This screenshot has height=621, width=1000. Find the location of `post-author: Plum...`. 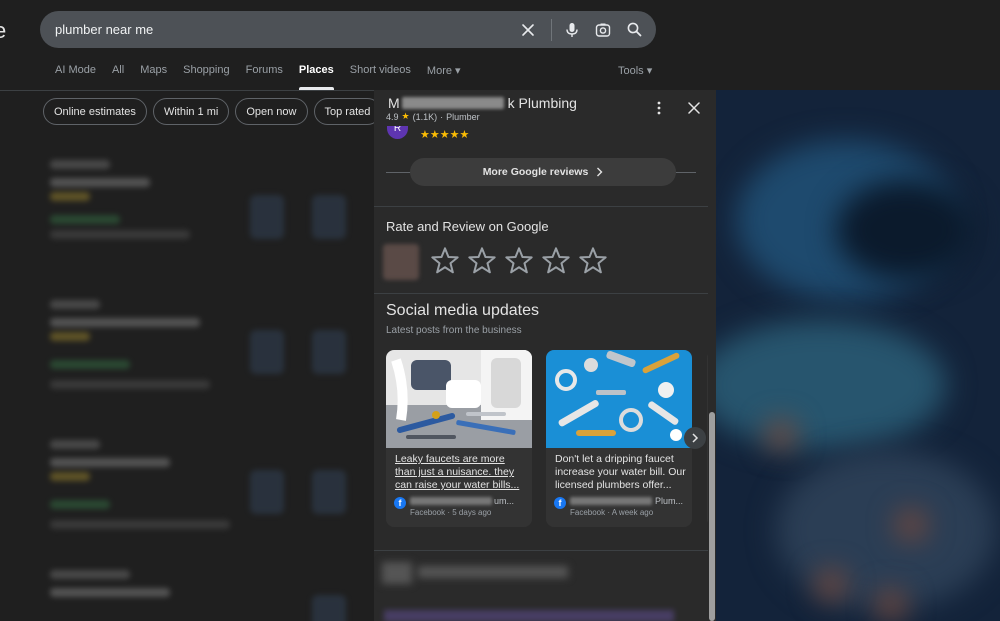

post-author: Plum... is located at coordinates (626, 501).